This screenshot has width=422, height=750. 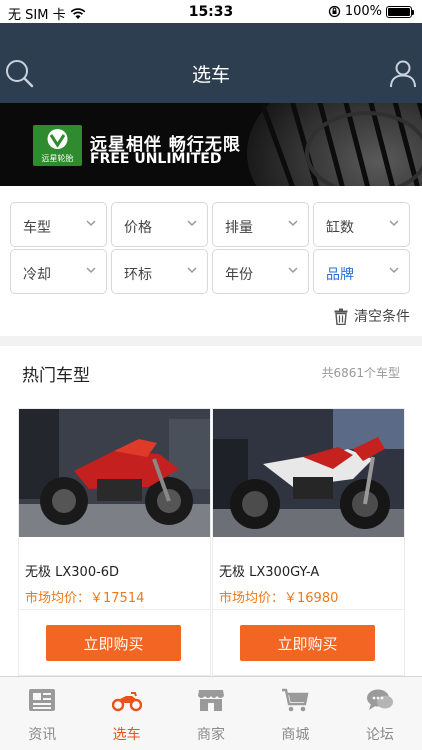 I want to click on battery-percent: 100%, so click(x=363, y=11).